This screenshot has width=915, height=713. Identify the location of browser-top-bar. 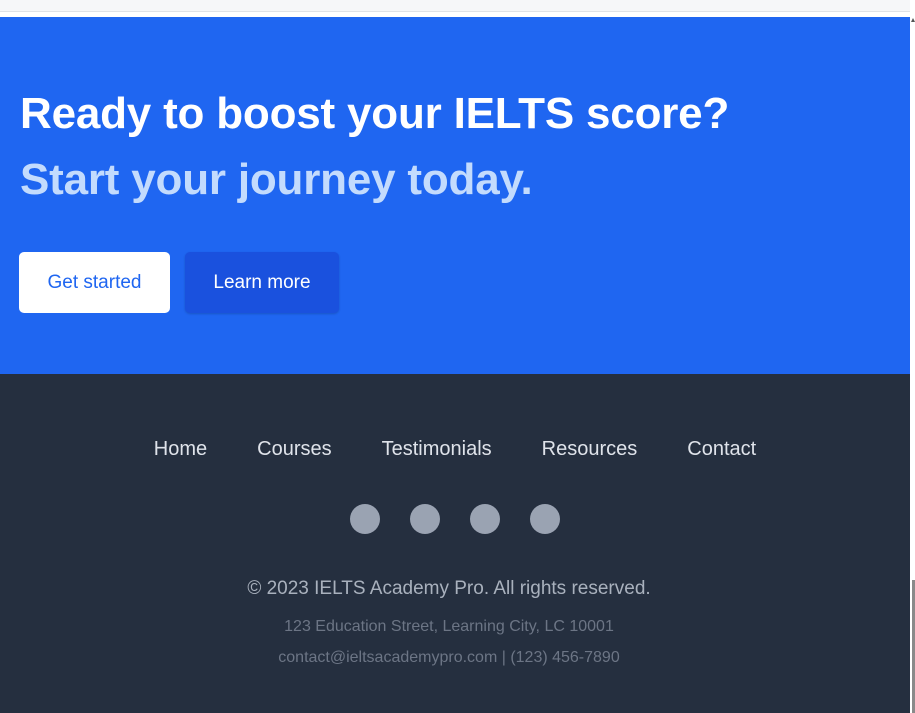
(455, 6).